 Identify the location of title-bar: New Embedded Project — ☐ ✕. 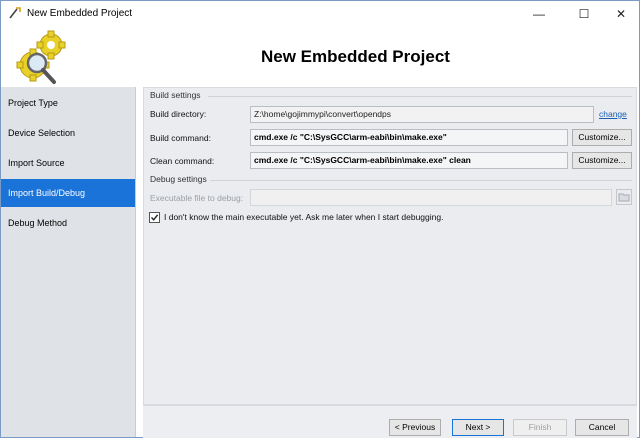
(320, 14).